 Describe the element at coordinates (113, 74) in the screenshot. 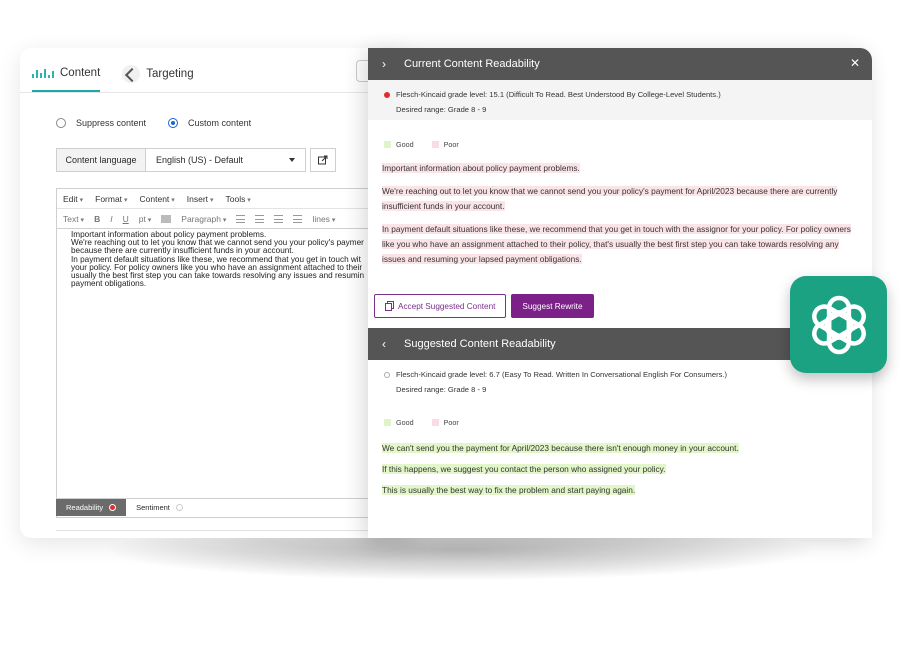

I see `tab-bar: Content Targeting` at that location.